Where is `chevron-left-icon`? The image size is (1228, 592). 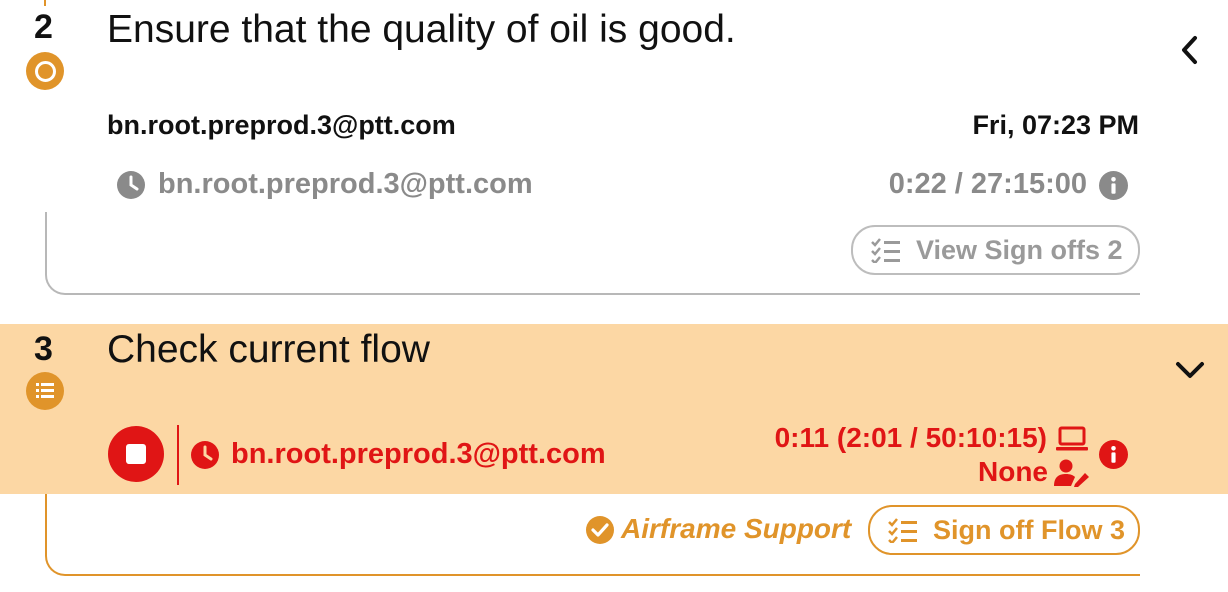
chevron-left-icon is located at coordinates (1190, 52).